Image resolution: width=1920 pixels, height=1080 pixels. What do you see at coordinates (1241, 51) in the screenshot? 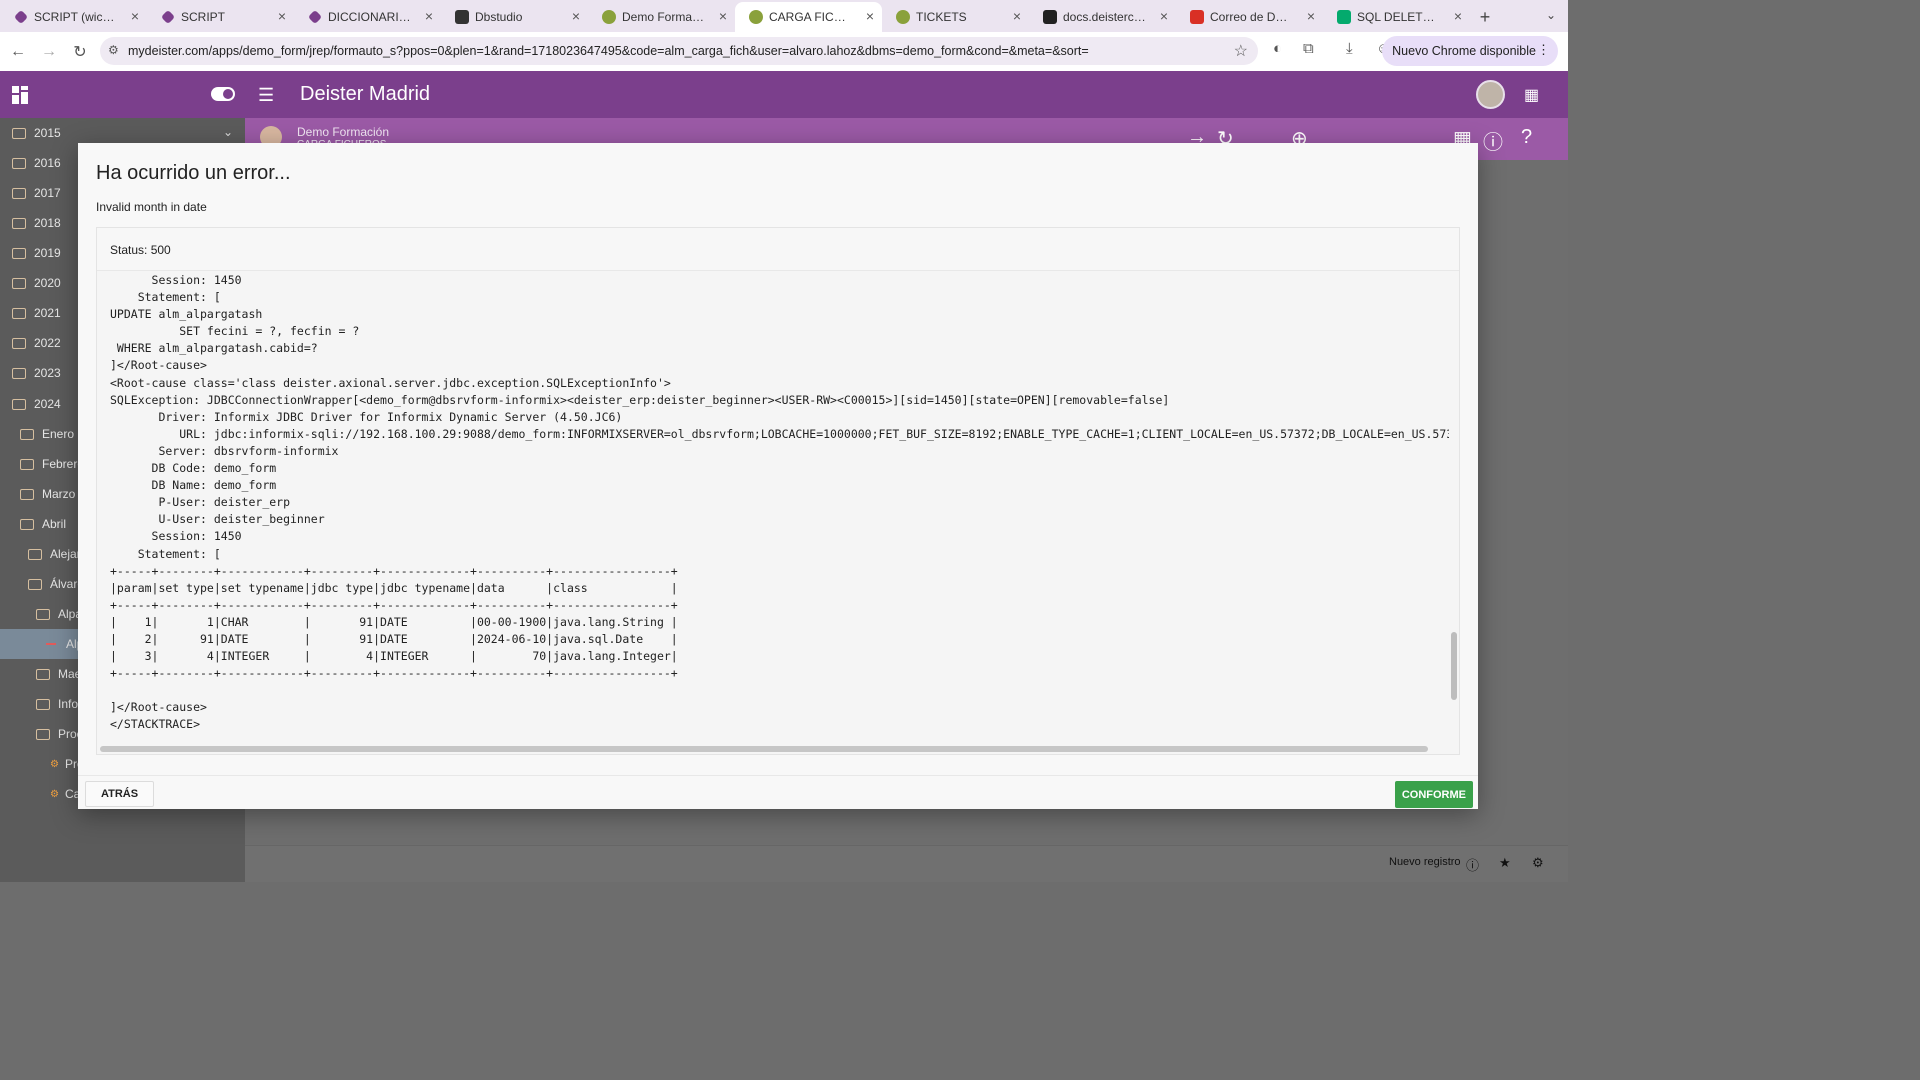
I see `bookmark-star-icon: ☆` at bounding box center [1241, 51].